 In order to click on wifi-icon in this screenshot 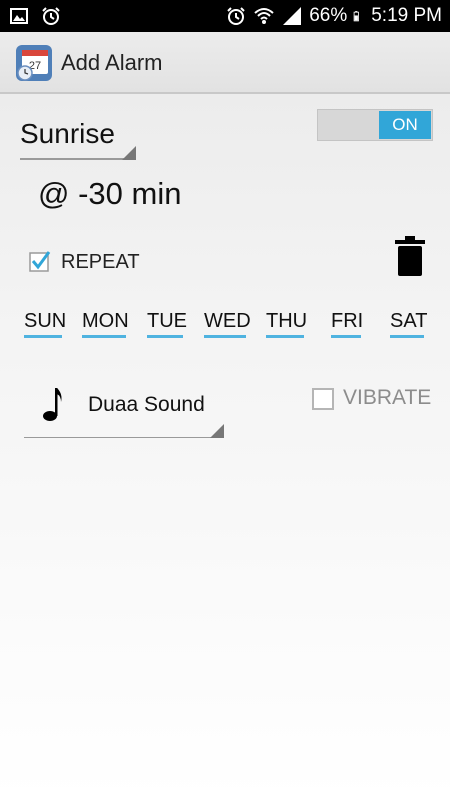, I will do `click(264, 16)`.